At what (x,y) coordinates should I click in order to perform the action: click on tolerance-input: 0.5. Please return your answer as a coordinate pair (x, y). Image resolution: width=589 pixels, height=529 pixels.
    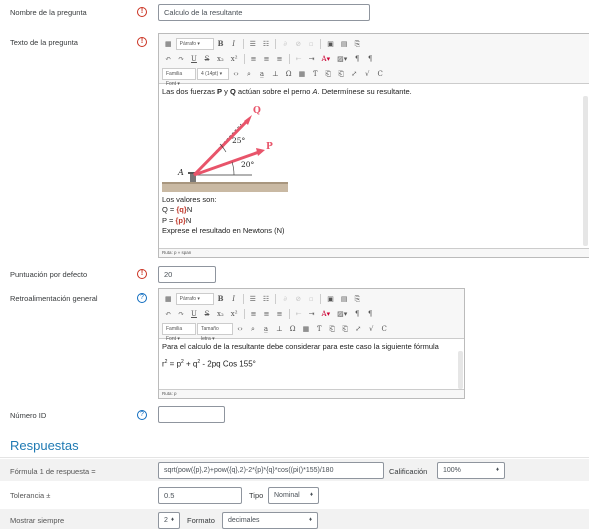
    Looking at the image, I should click on (200, 495).